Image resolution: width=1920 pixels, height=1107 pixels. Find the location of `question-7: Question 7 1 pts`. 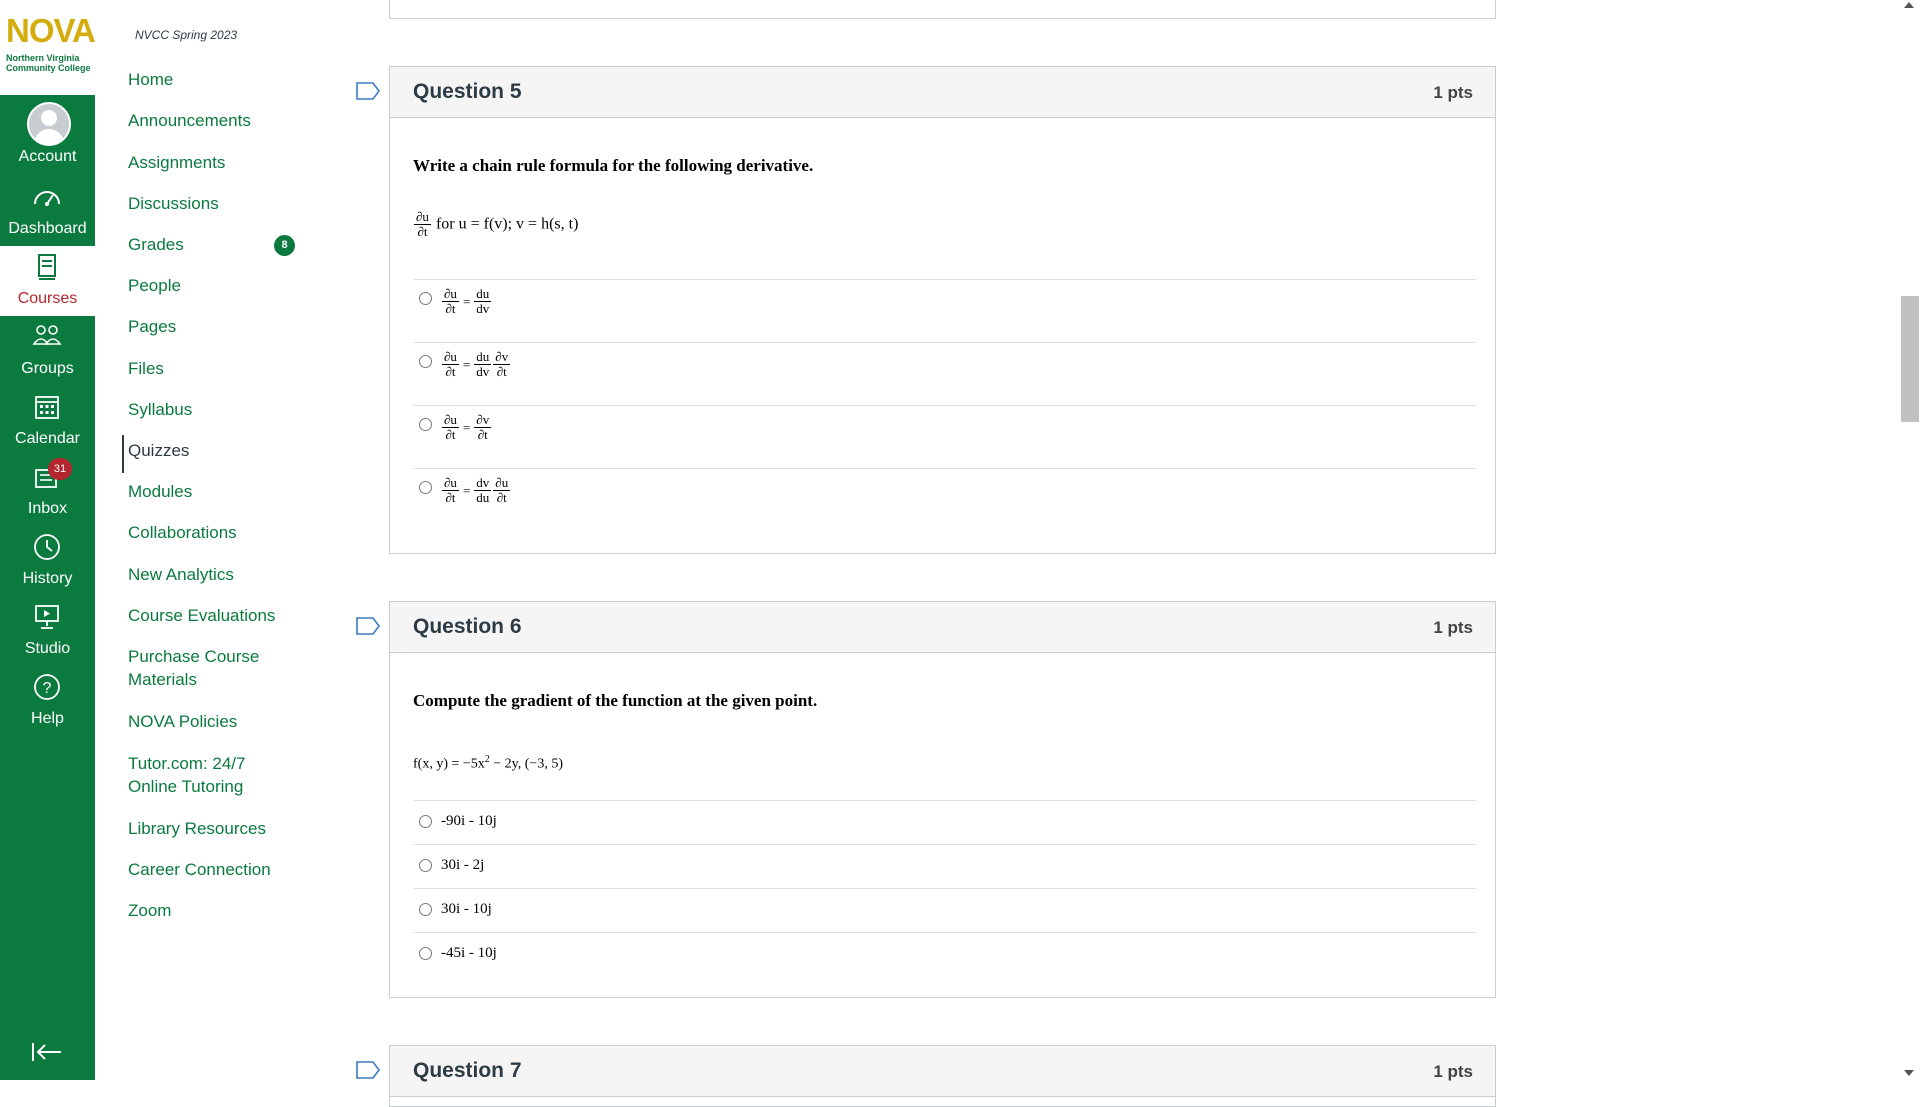

question-7: Question 7 1 pts is located at coordinates (942, 1076).